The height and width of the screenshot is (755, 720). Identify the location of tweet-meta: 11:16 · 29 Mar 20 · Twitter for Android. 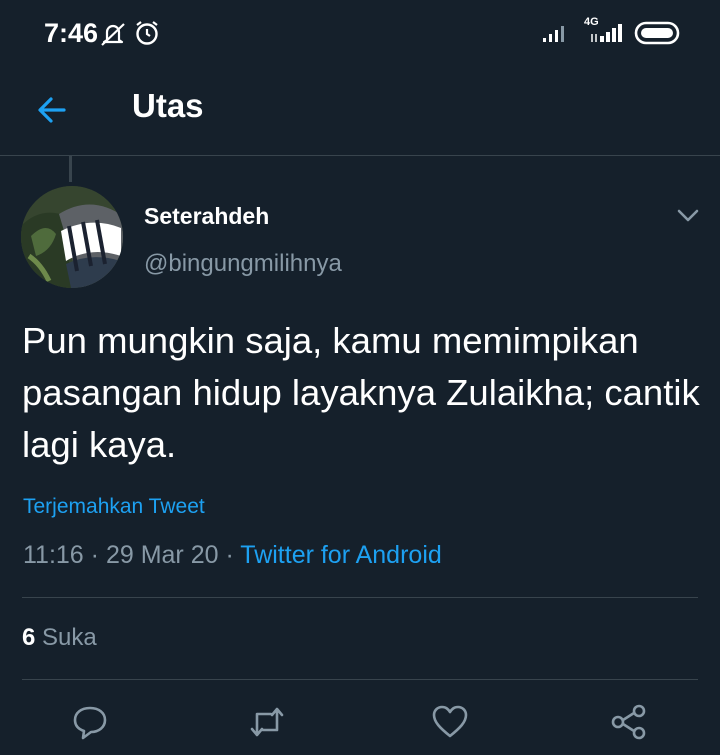
(232, 555).